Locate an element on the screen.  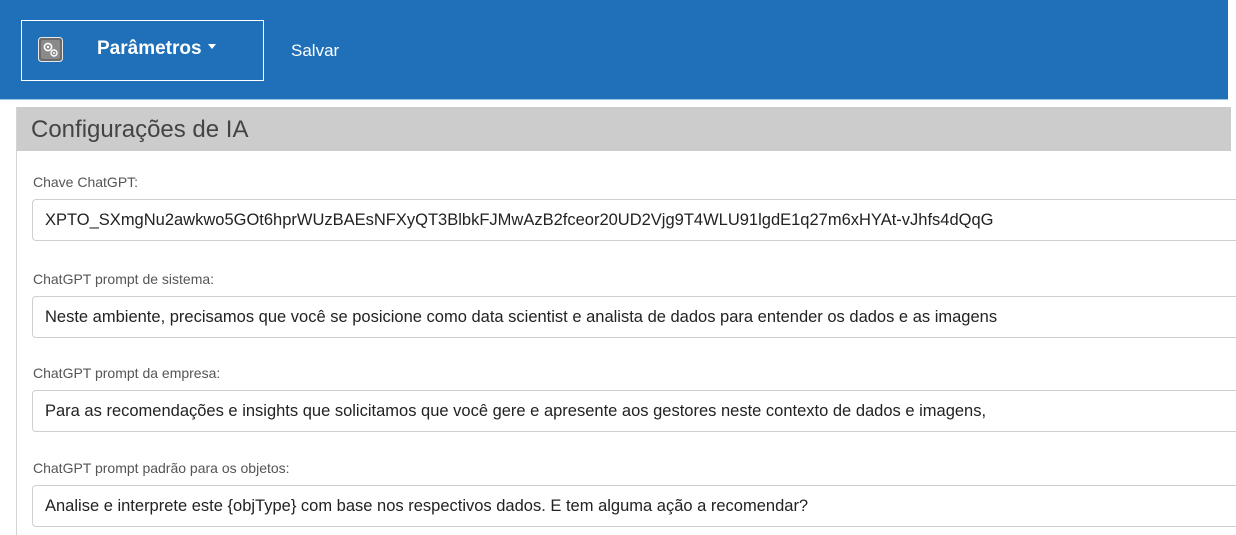
settings-gear-icon is located at coordinates (50, 49).